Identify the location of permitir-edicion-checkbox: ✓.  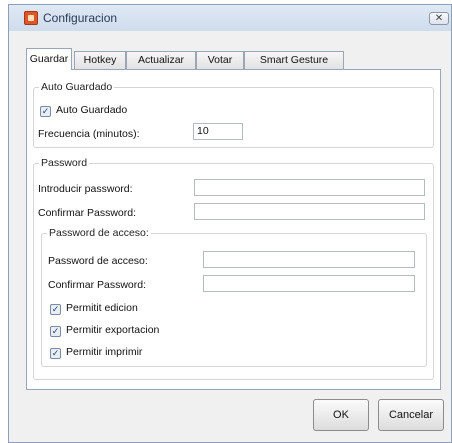
(55, 309).